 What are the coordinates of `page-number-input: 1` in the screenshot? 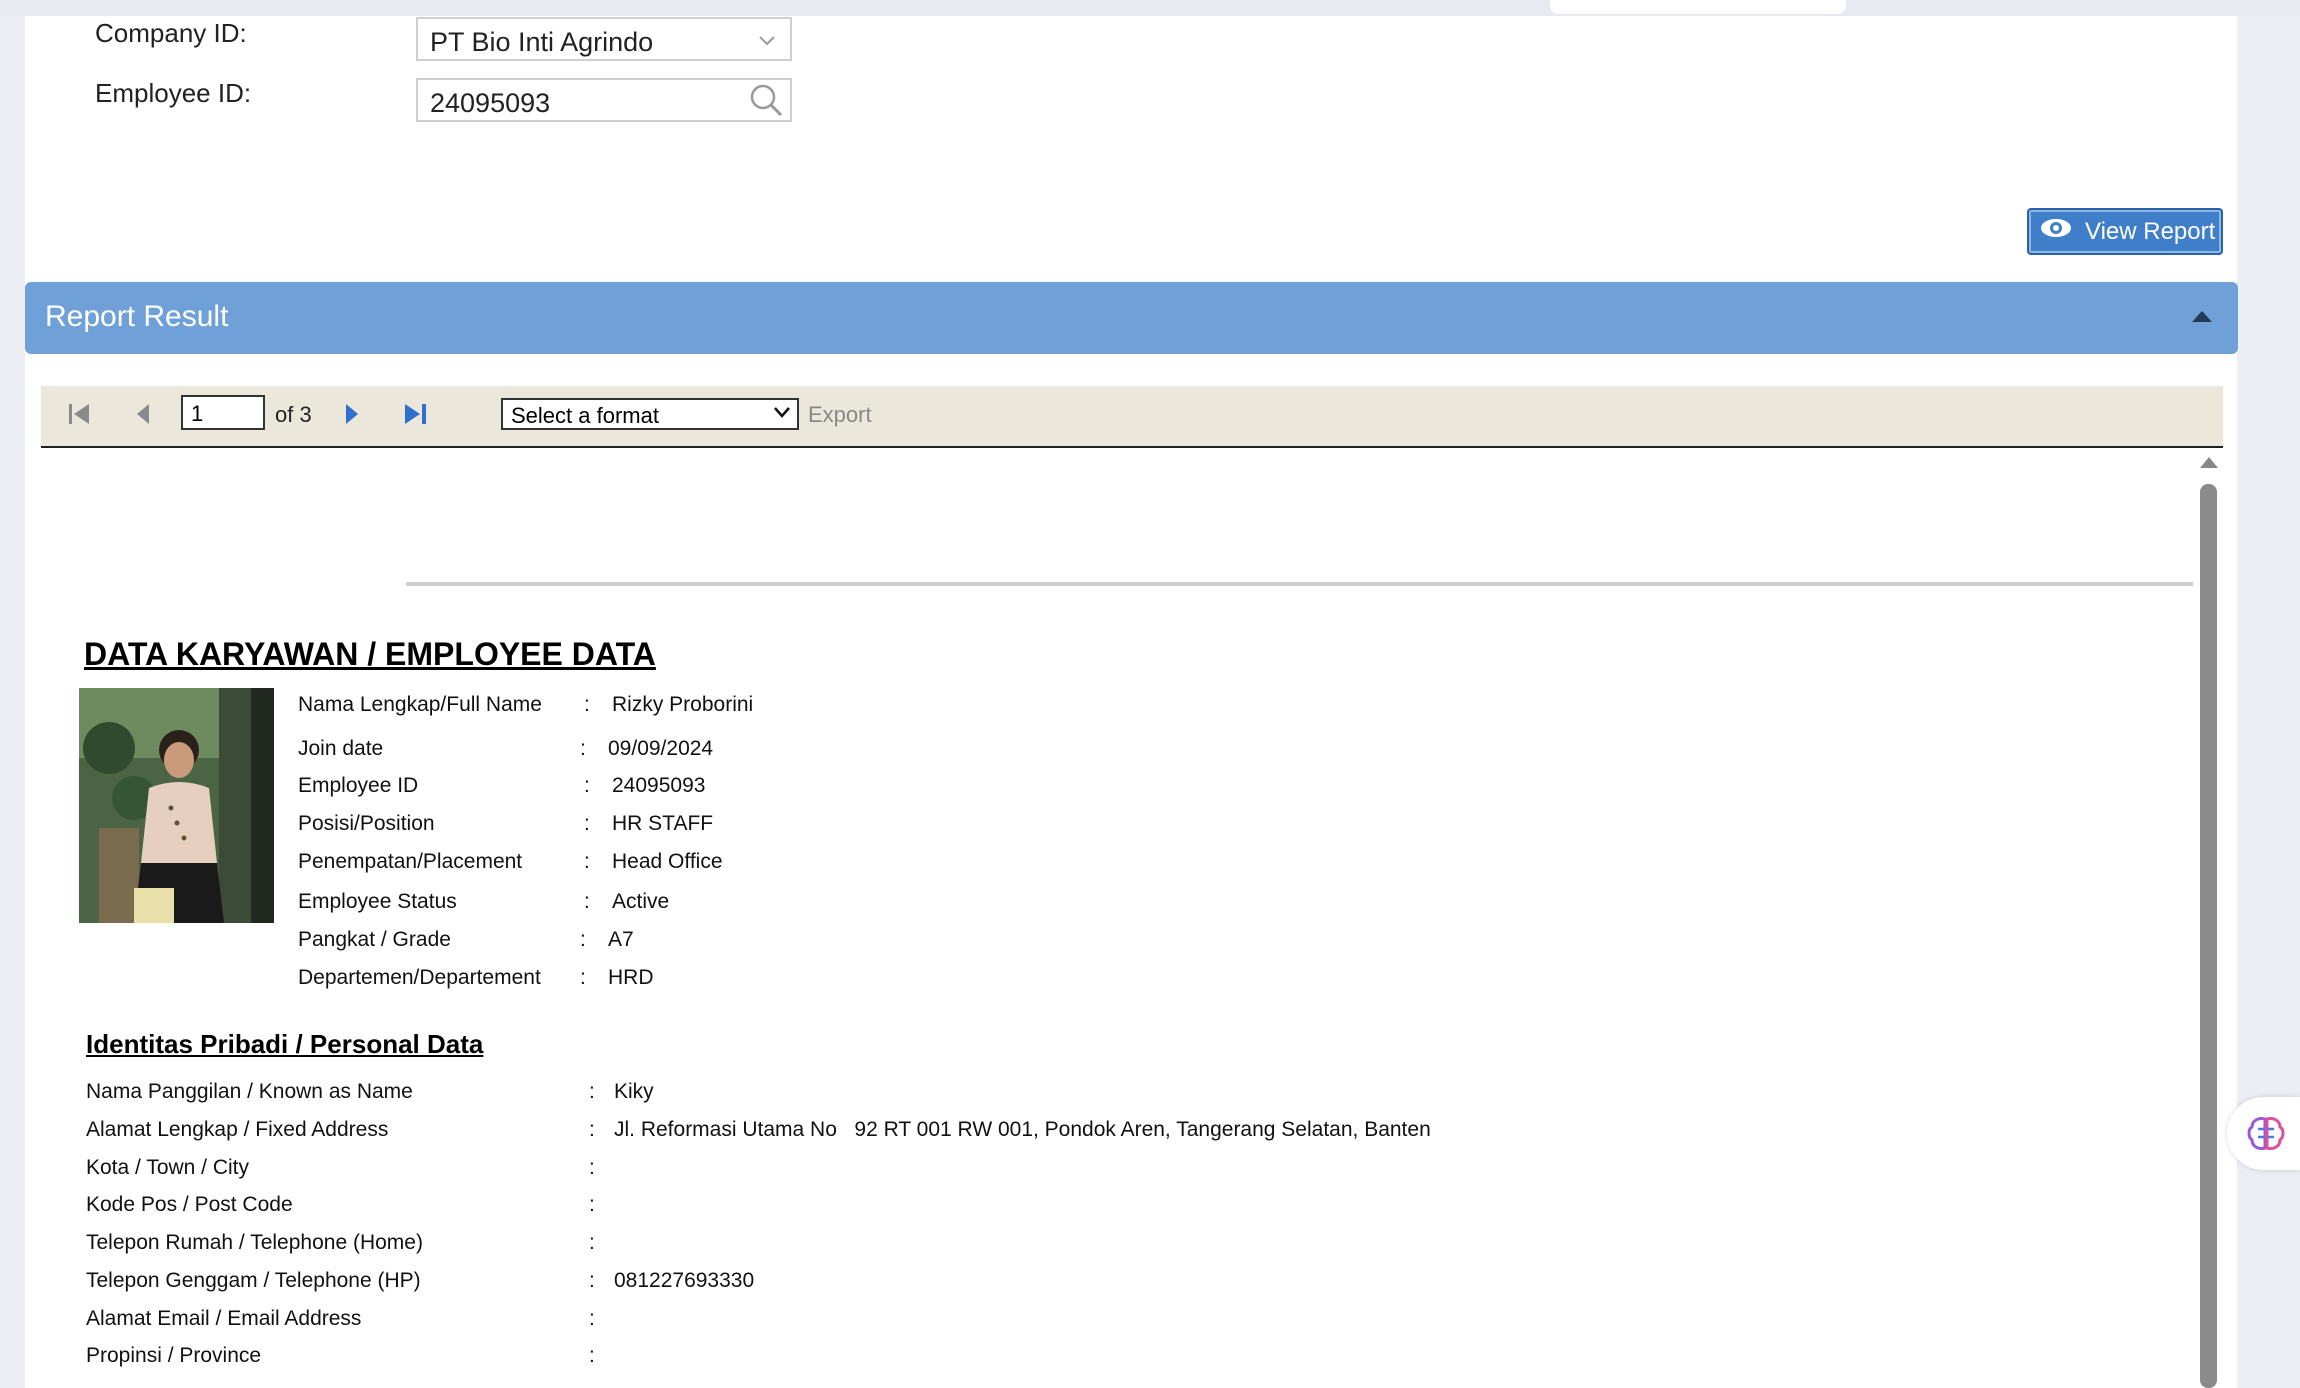 It's located at (223, 412).